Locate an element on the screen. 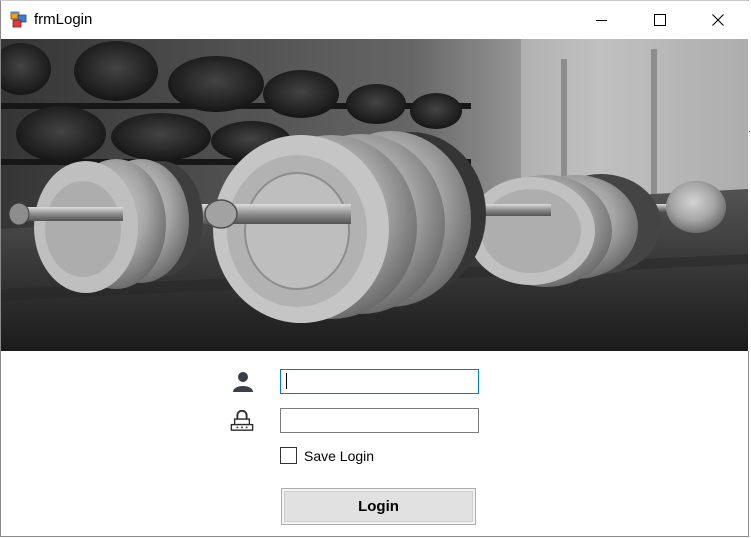 The height and width of the screenshot is (538, 751). text-caret is located at coordinates (286, 381).